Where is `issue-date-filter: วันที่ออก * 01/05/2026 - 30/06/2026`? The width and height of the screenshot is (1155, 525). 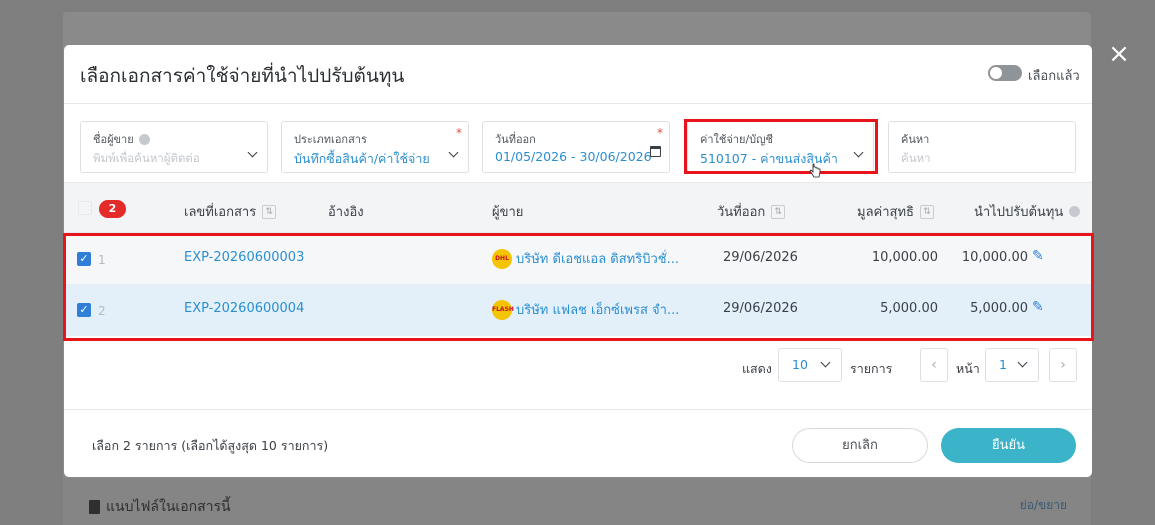
issue-date-filter: วันที่ออก * 01/05/2026 - 30/06/2026 is located at coordinates (576, 147).